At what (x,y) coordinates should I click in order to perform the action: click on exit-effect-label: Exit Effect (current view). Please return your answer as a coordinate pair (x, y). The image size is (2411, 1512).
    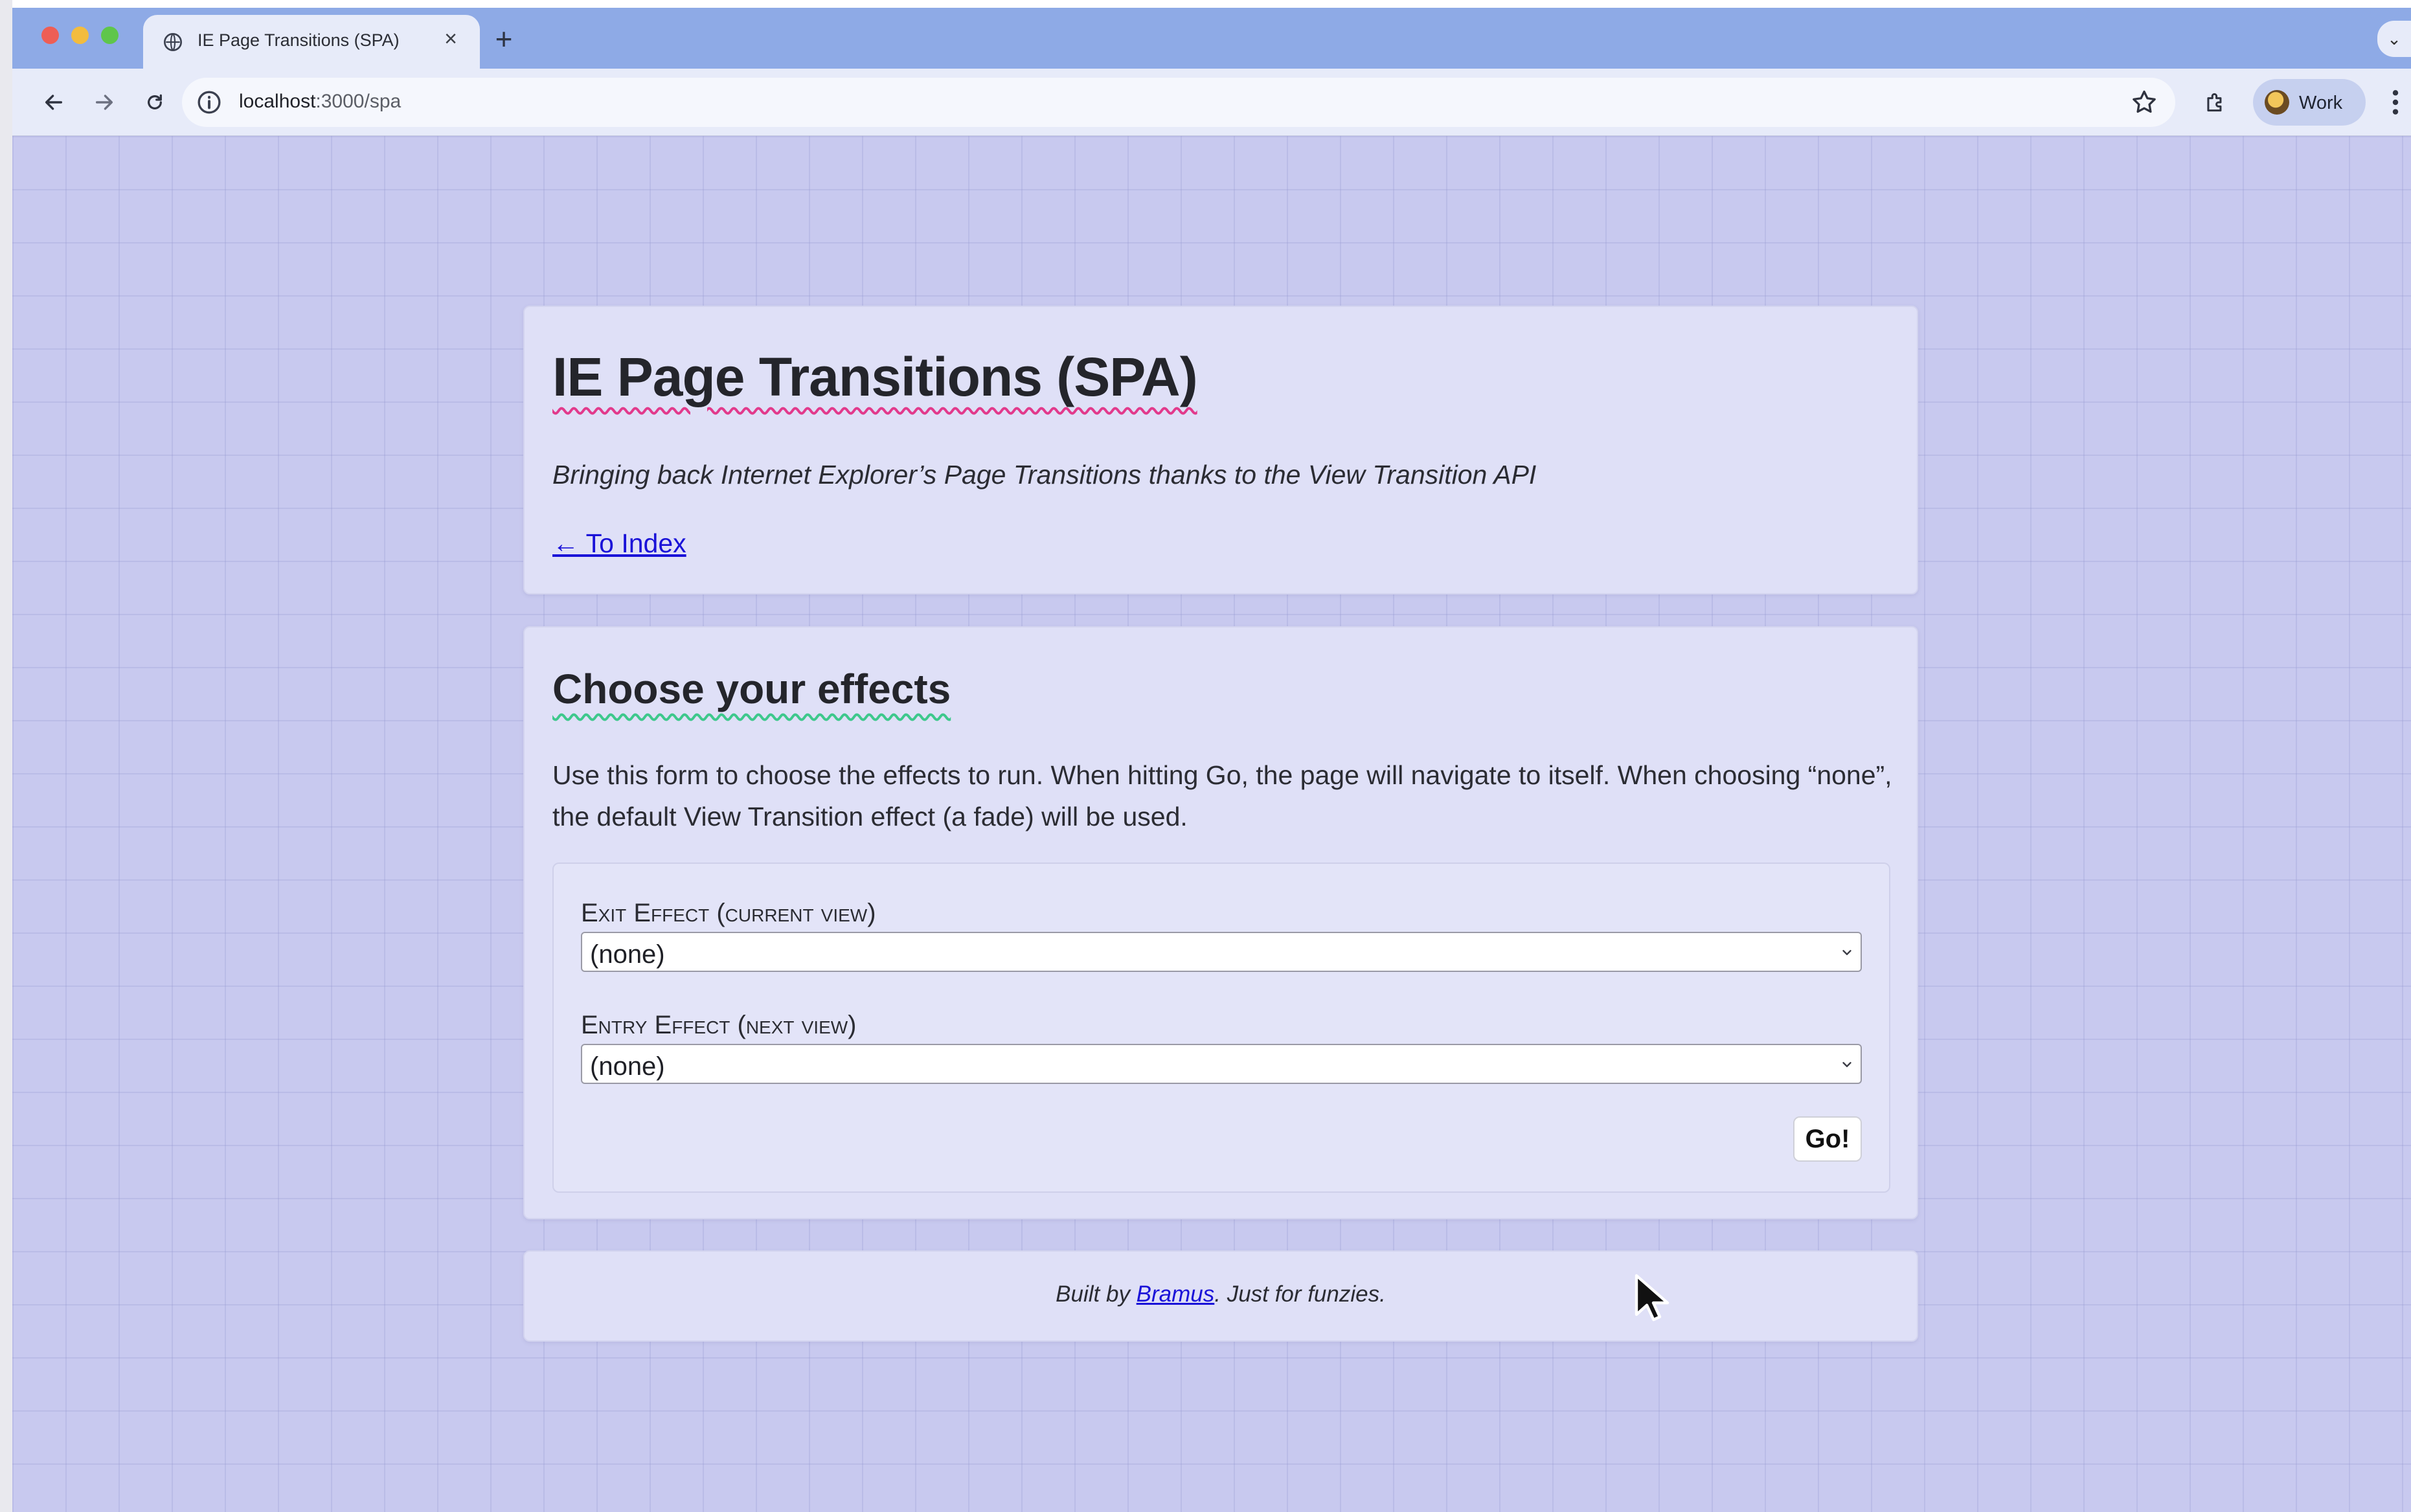
    Looking at the image, I should click on (728, 913).